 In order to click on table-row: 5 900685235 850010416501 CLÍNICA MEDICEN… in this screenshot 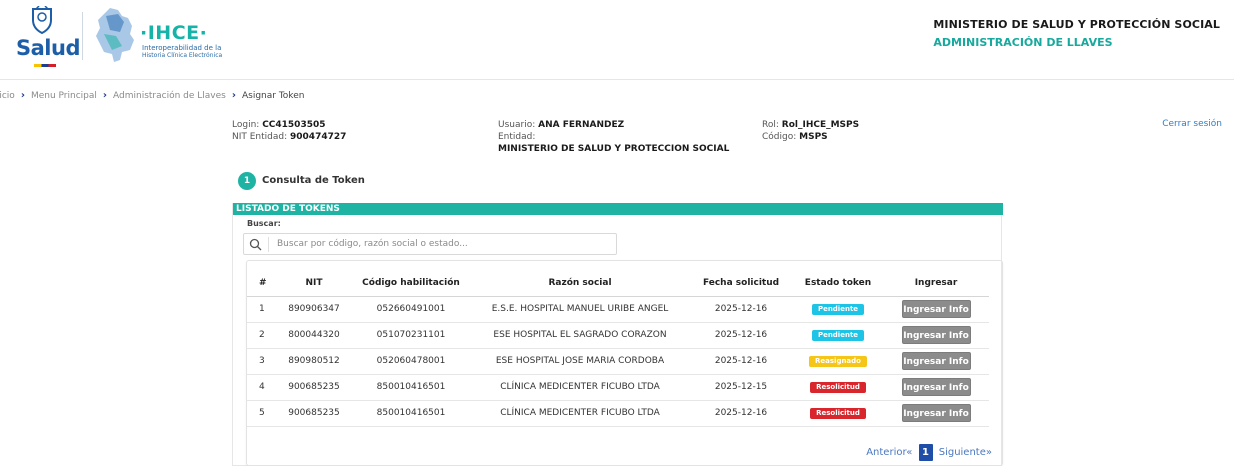, I will do `click(618, 413)`.